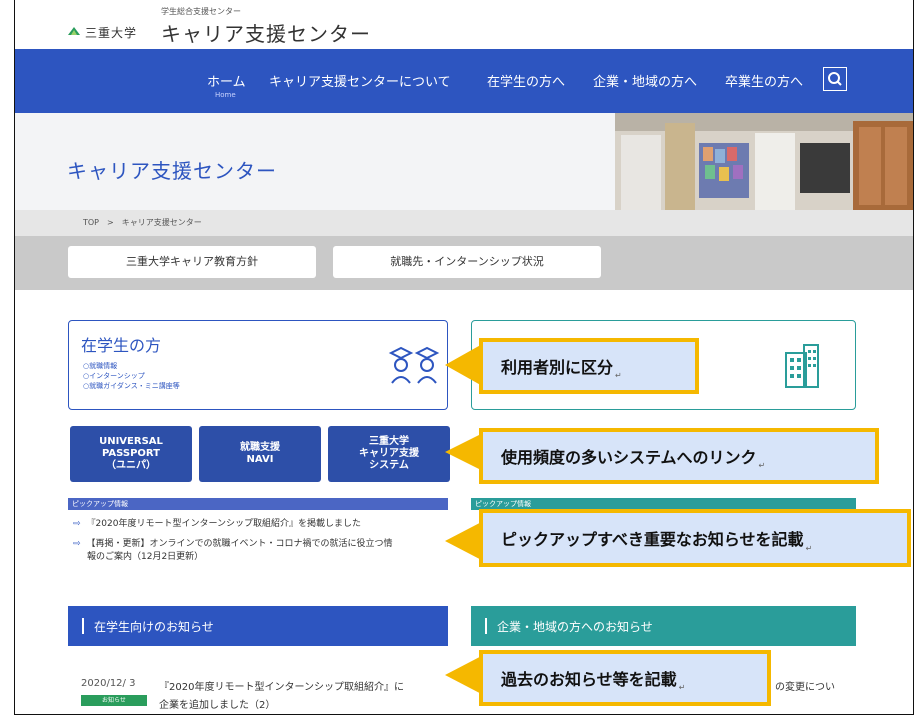 This screenshot has height=722, width=924. I want to click on callout-arrows, so click(469, 519).